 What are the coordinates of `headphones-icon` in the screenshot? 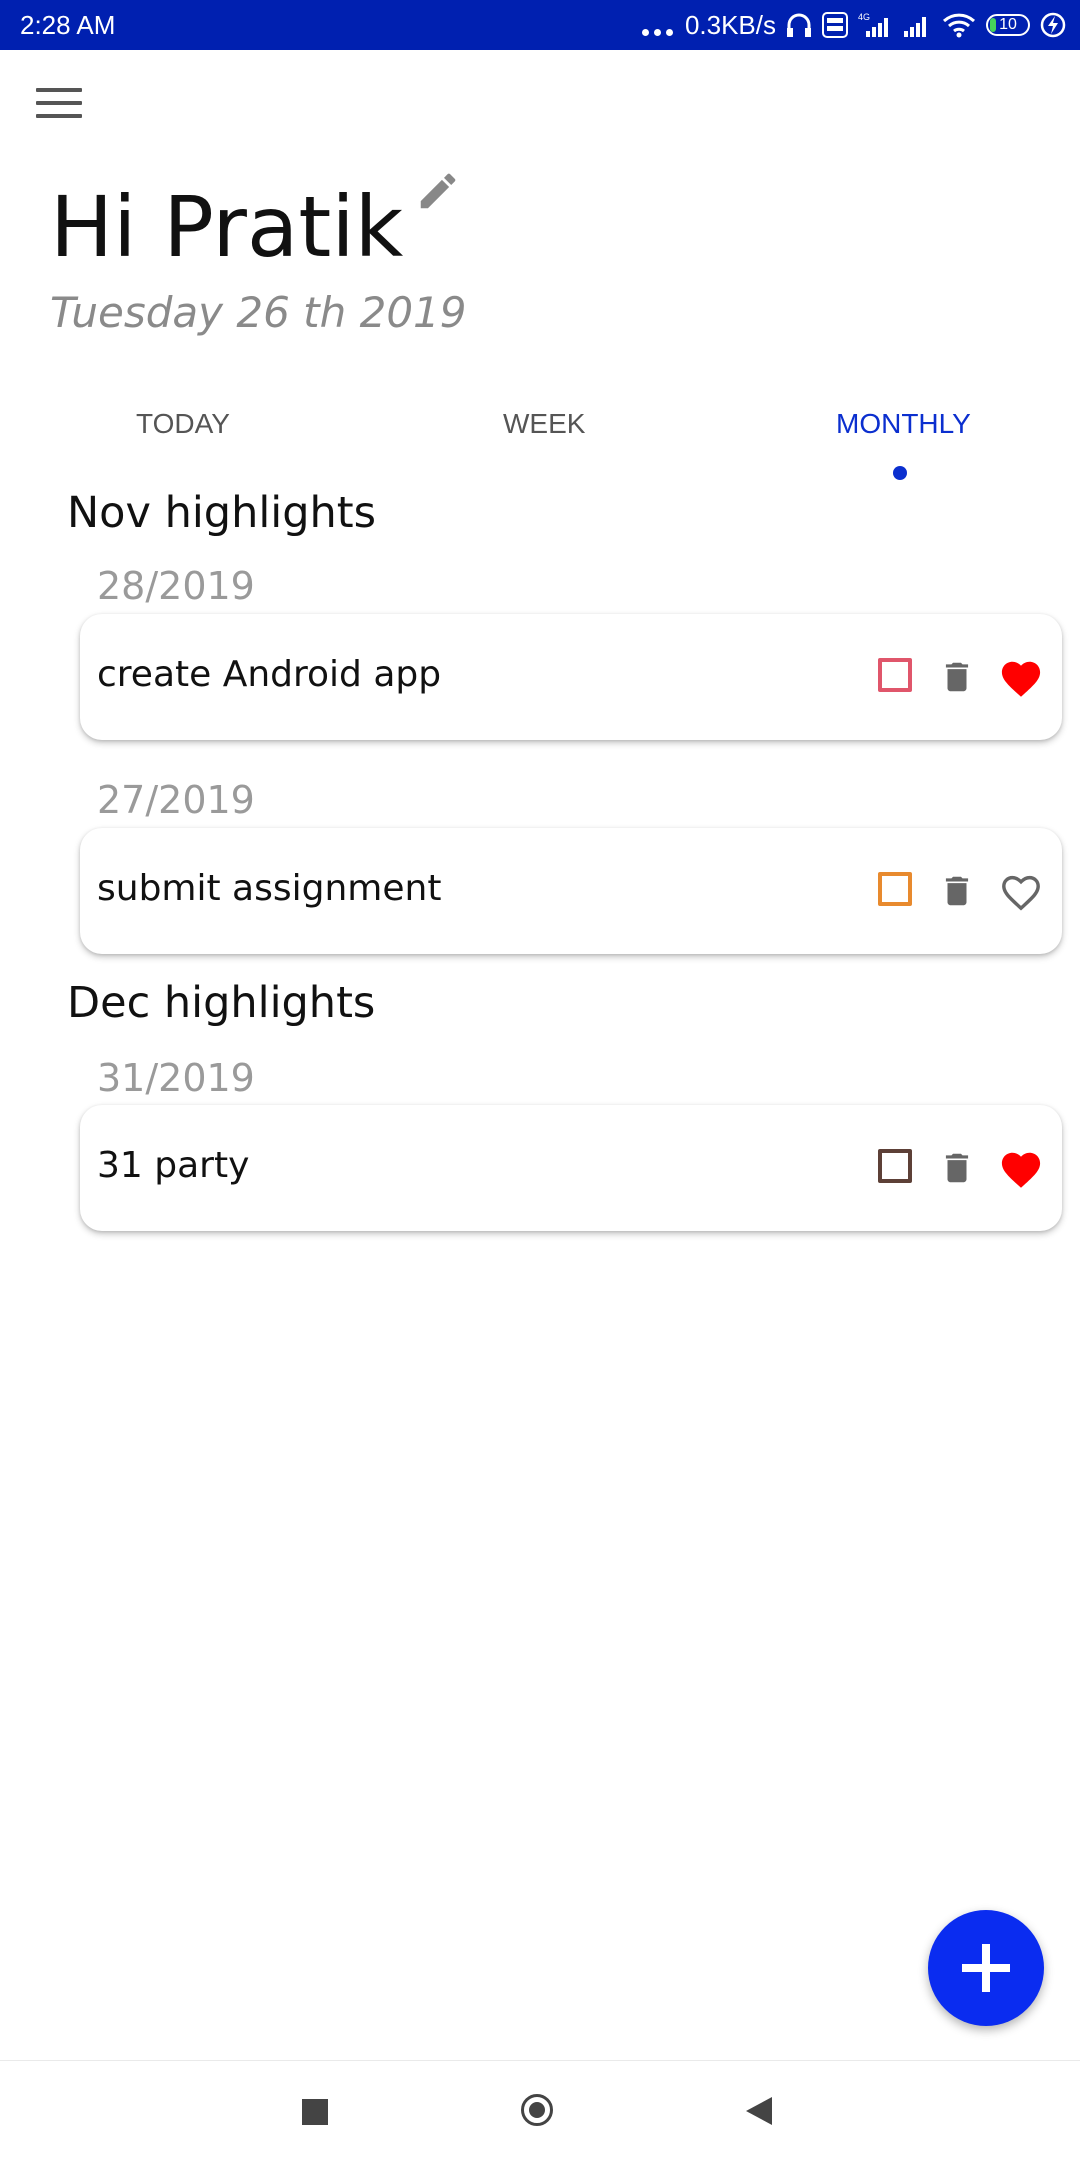 It's located at (799, 25).